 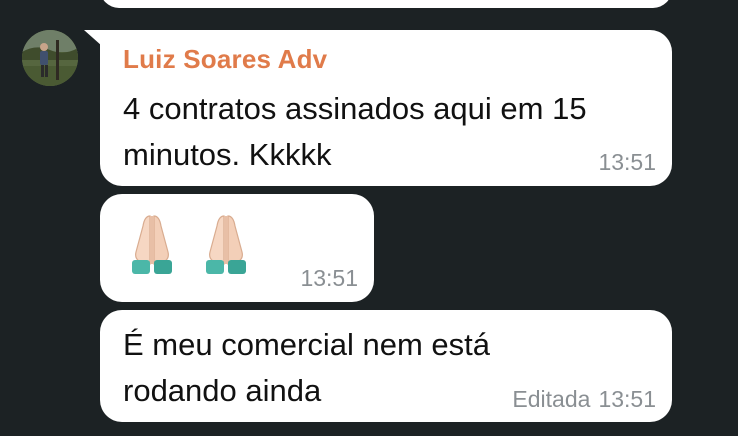 I want to click on message-meta: Editada 13:51, so click(x=584, y=399).